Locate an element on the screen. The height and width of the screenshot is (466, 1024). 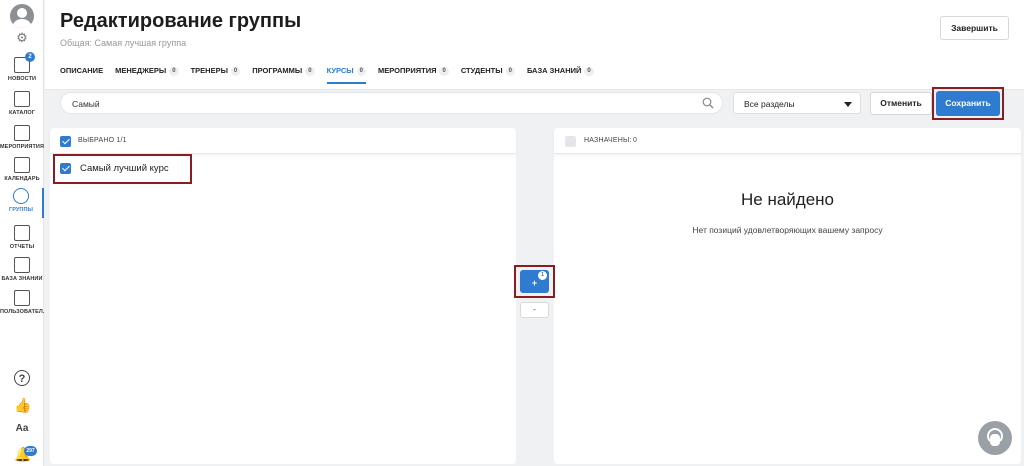
sidebar-item-catalog: КАТАЛОГ is located at coordinates (22, 103).